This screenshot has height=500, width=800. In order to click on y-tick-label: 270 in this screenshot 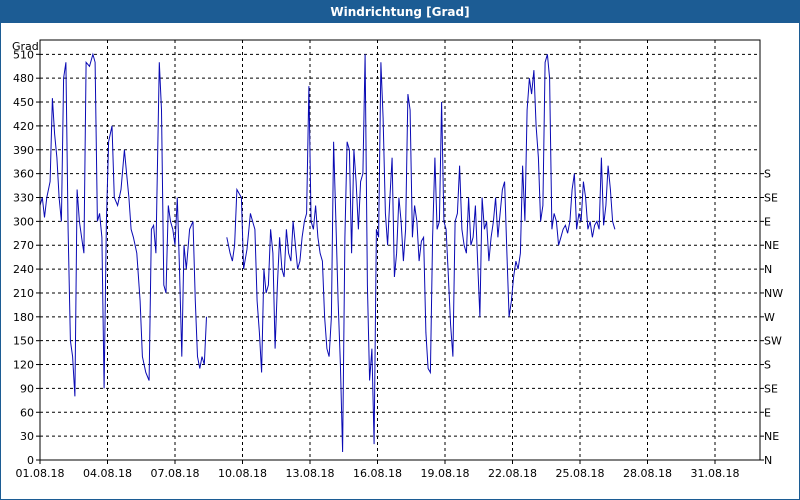, I will do `click(23, 245)`.